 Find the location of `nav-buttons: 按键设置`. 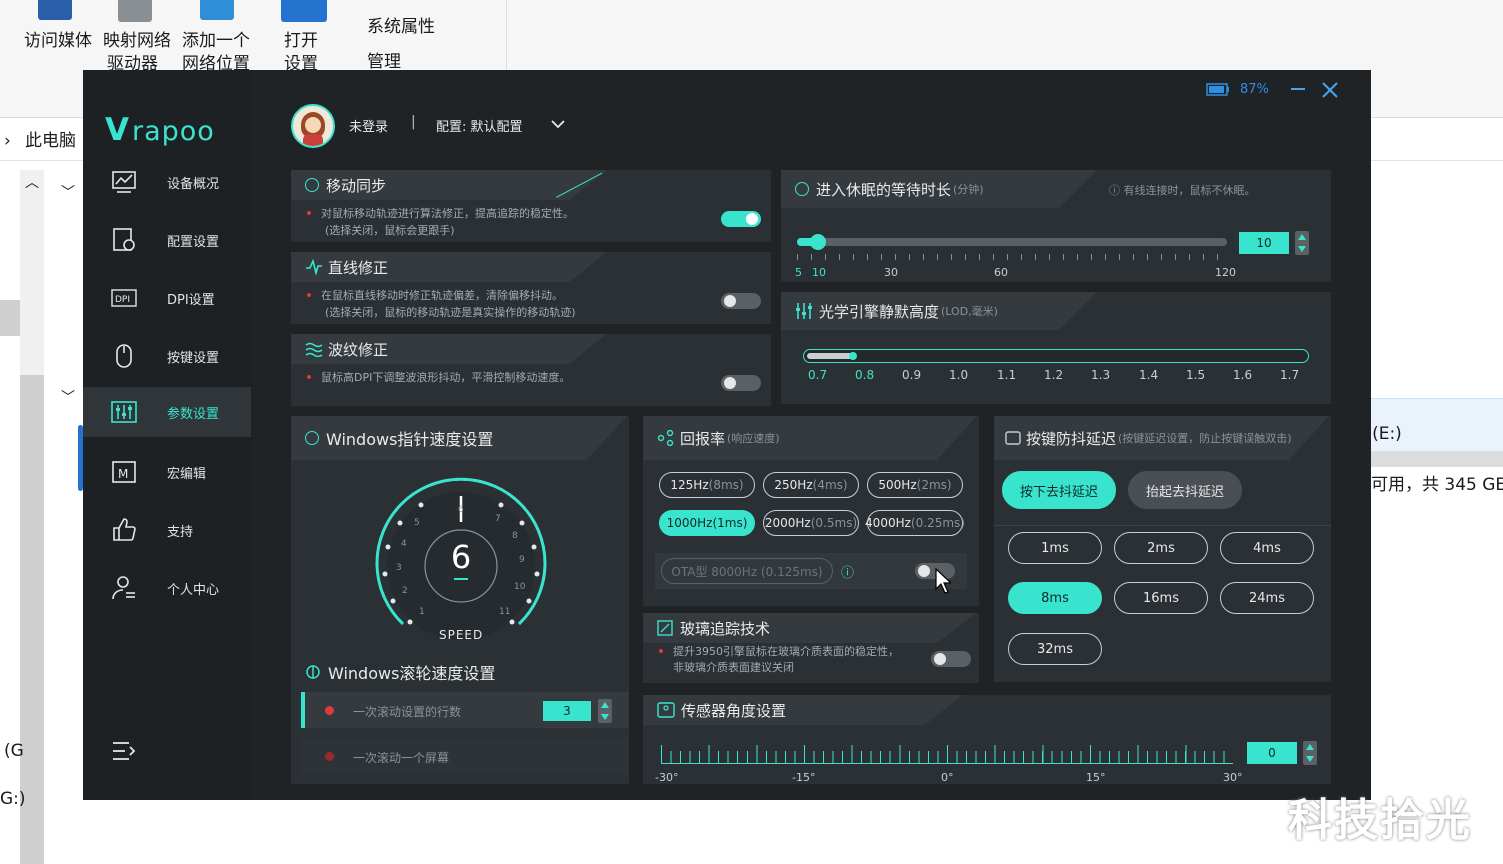

nav-buttons: 按键设置 is located at coordinates (167, 356).